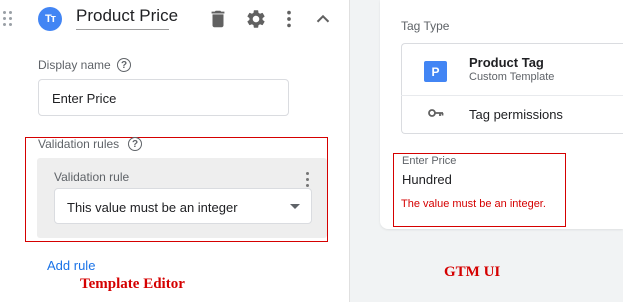 The image size is (623, 302). I want to click on chevron-up-icon, so click(323, 19).